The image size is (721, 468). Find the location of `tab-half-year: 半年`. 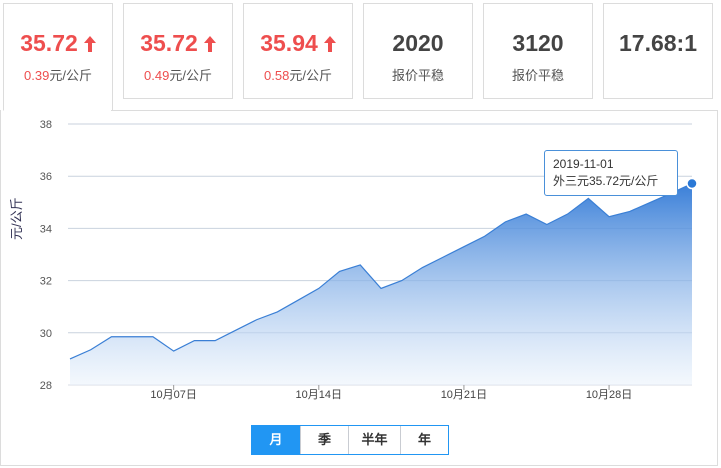

tab-half-year: 半年 is located at coordinates (374, 440).